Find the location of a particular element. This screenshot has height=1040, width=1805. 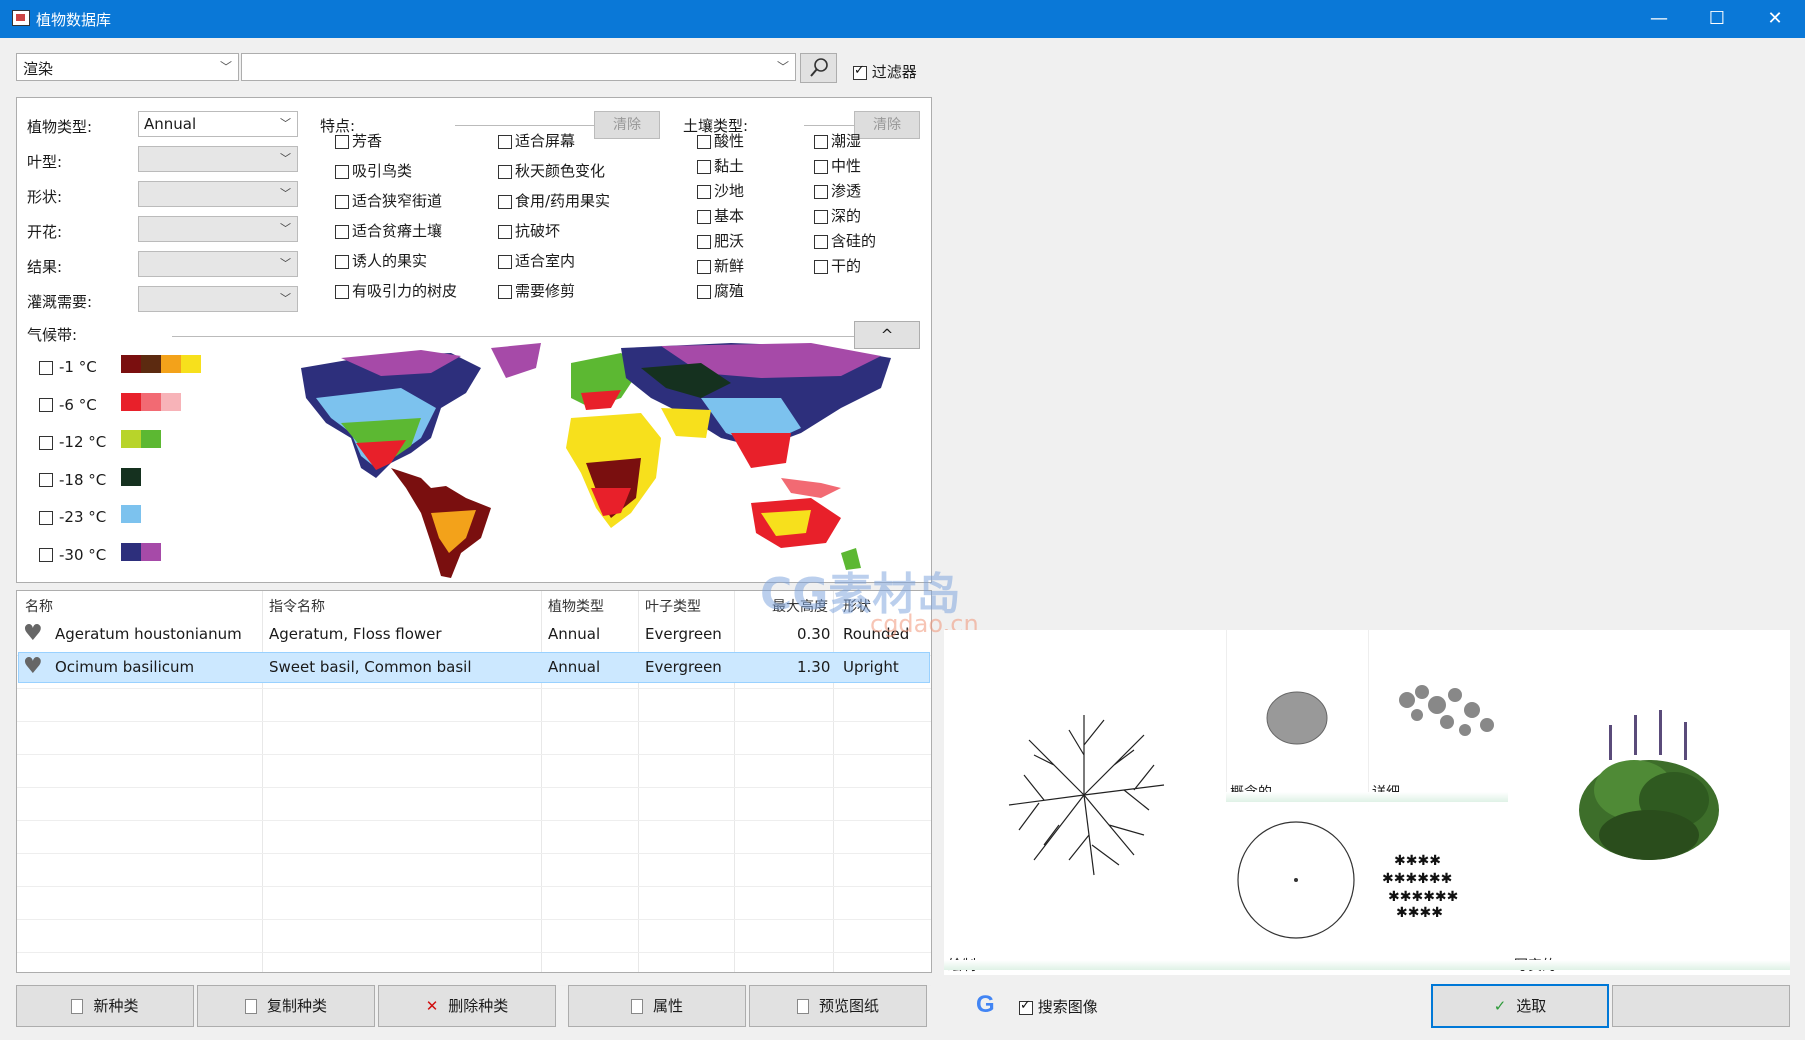

soil-checkbox-item: 干的 is located at coordinates (837, 265).